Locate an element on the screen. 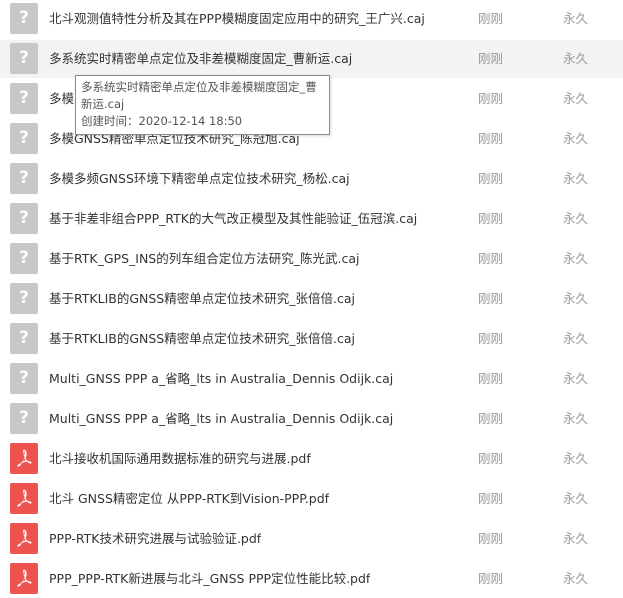  file-row: ? 基于非差非组合PPP_RTK的大气改正模型及其性能验证_伍冠滨.caj 刚刚 永久 is located at coordinates (311, 219).